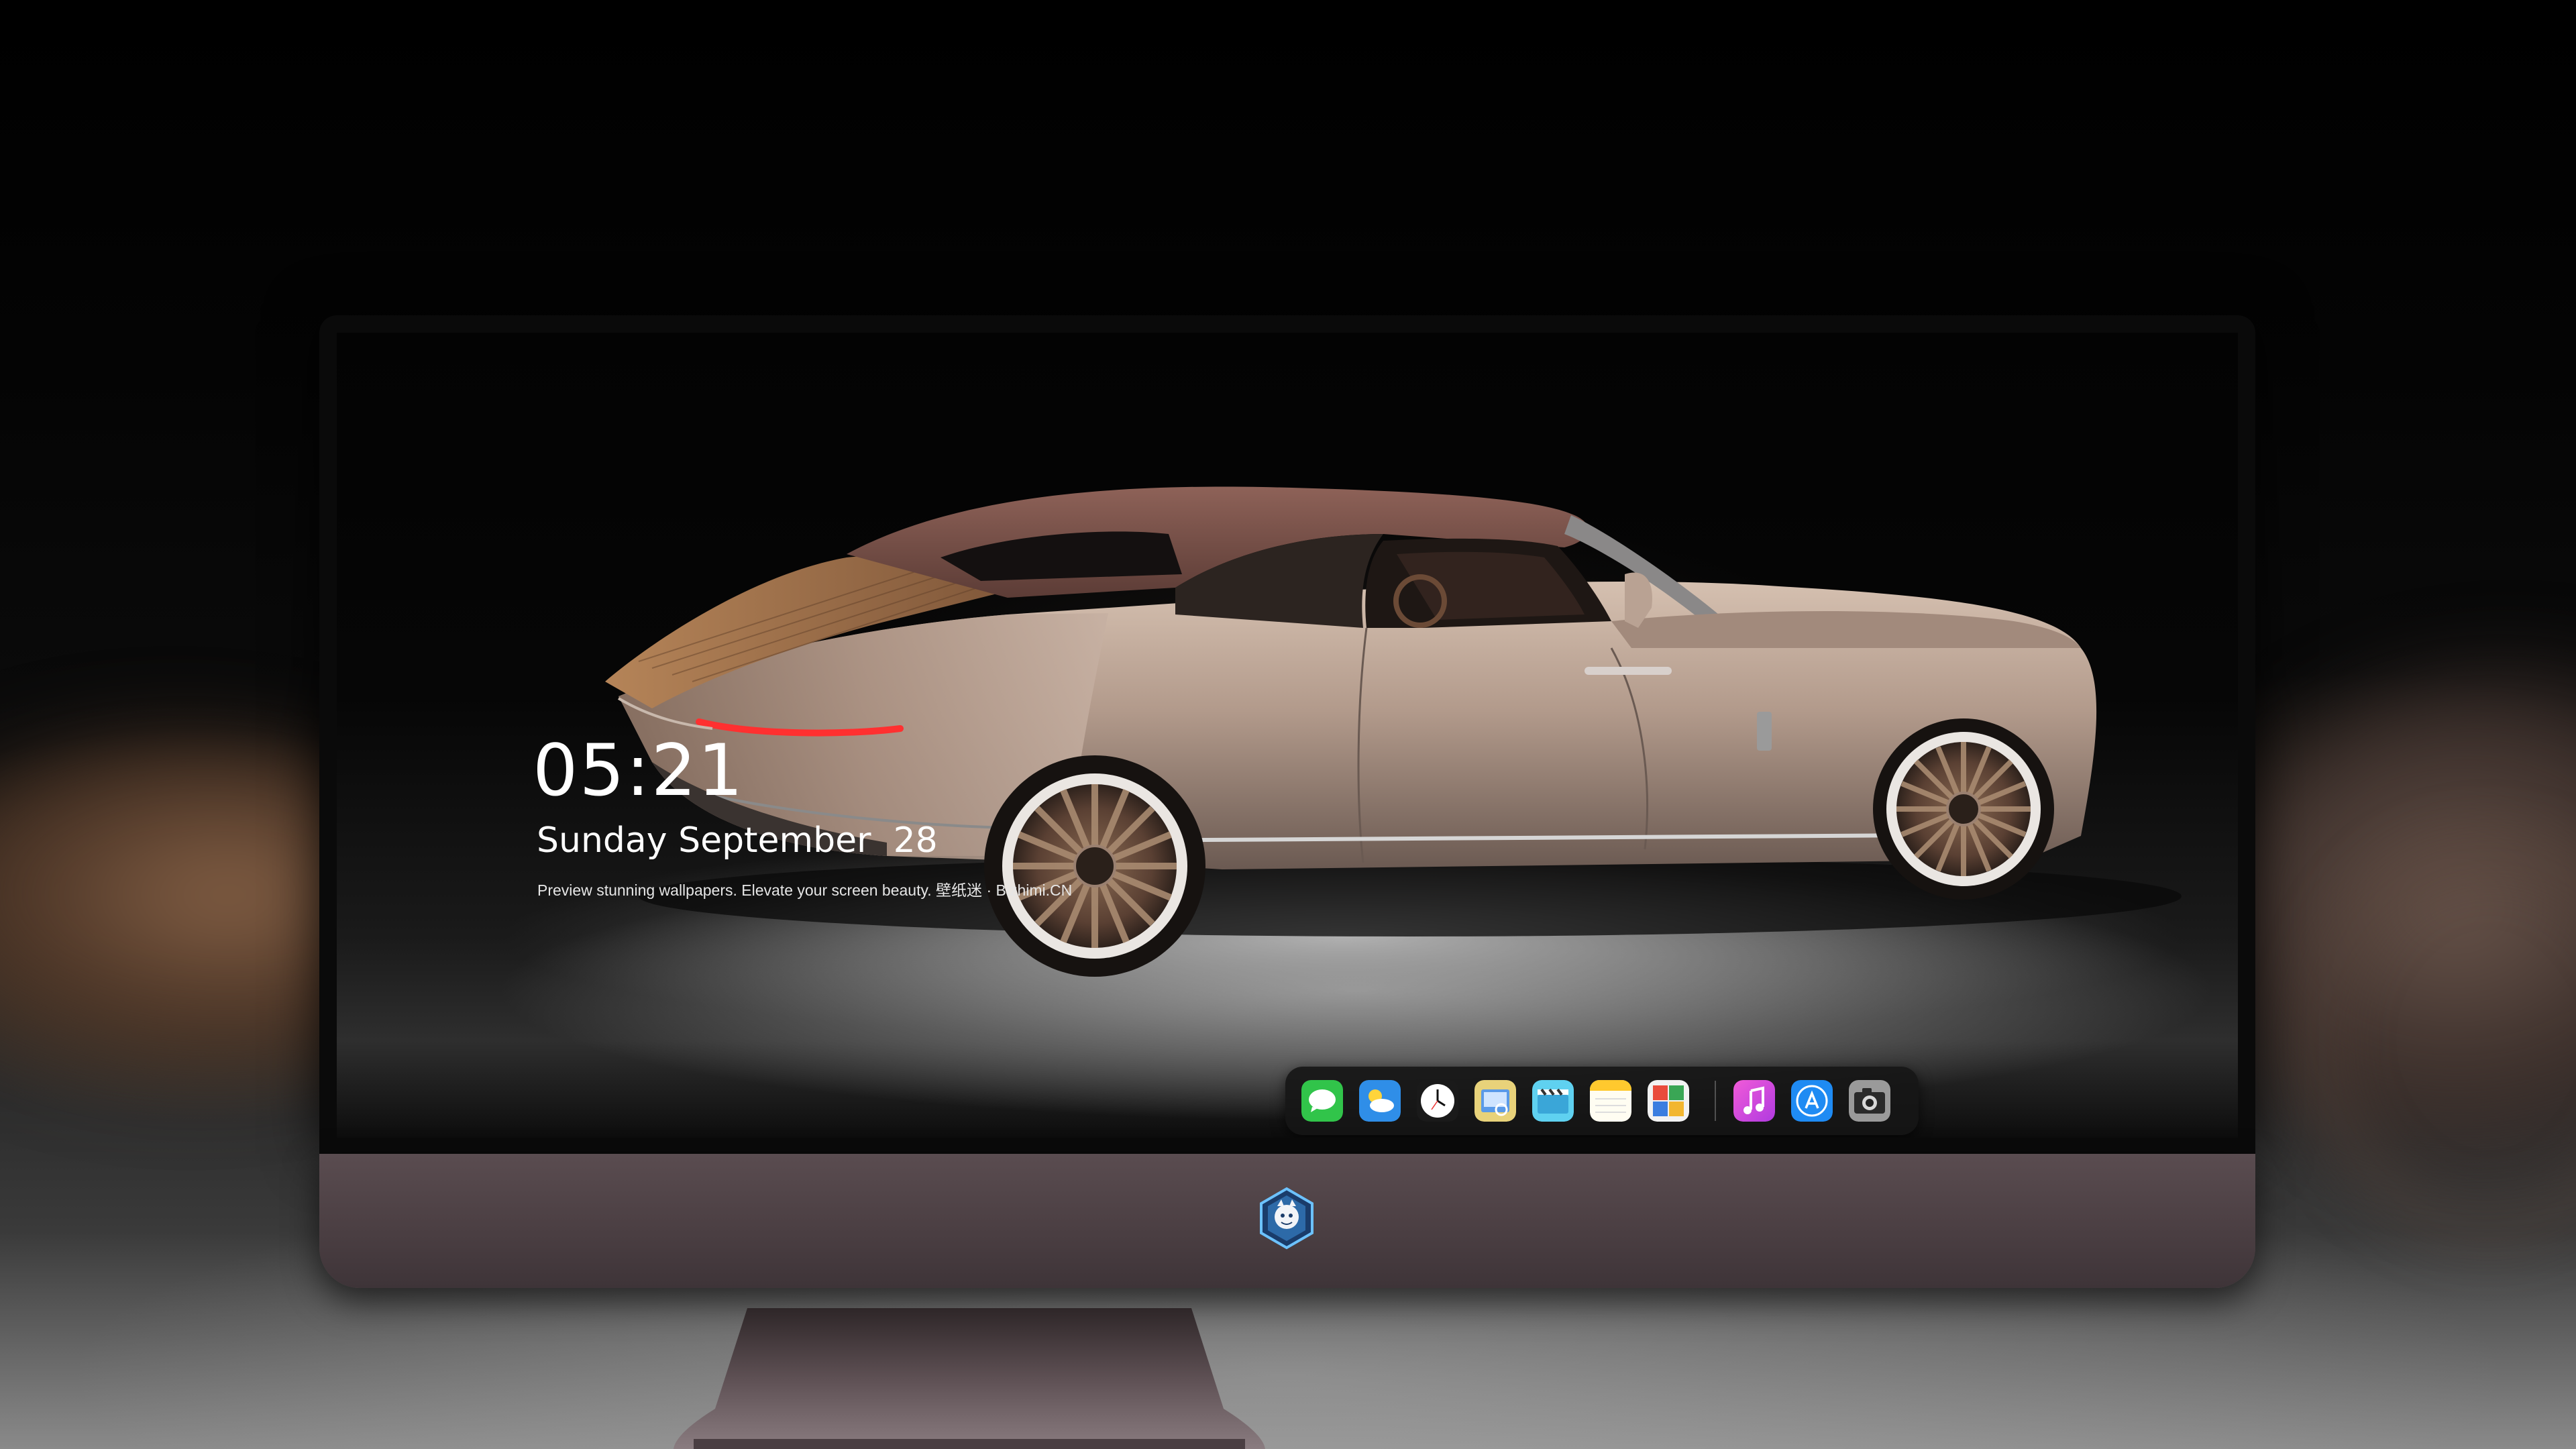  What do you see at coordinates (1869, 1101) in the screenshot?
I see `camera-icon` at bounding box center [1869, 1101].